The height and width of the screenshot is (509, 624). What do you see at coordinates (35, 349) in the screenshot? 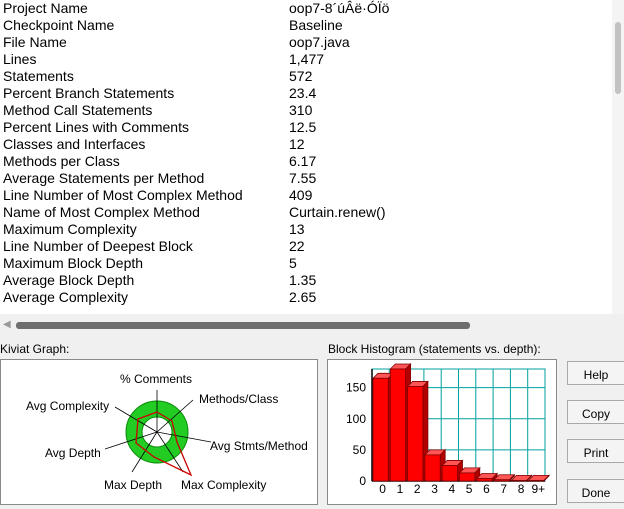
I see `kiviat-title: Kiviat Graph:` at bounding box center [35, 349].